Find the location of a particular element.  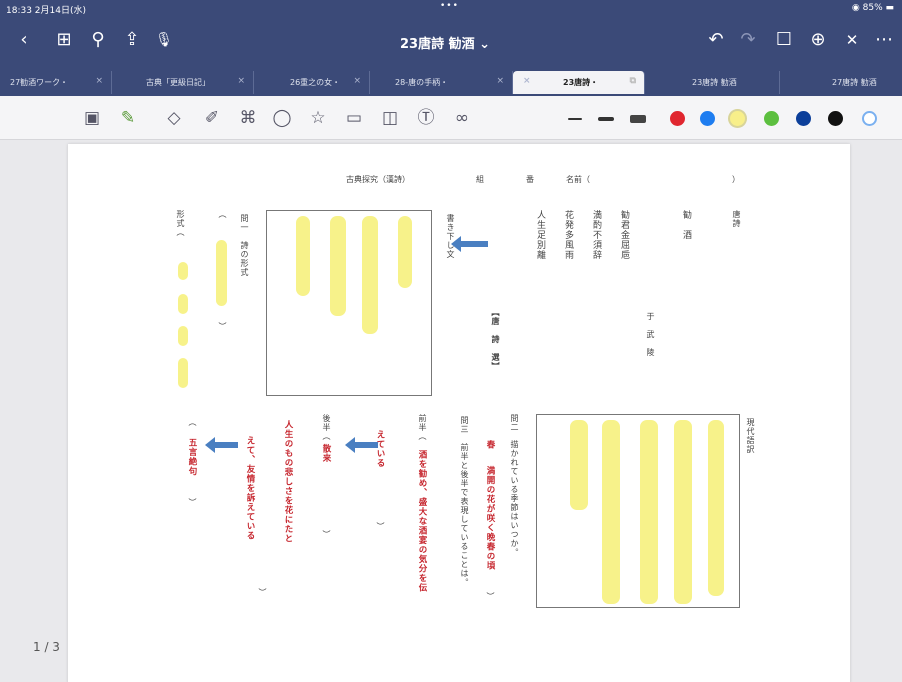

pen-tool-icon: ✎ is located at coordinates (128, 118).